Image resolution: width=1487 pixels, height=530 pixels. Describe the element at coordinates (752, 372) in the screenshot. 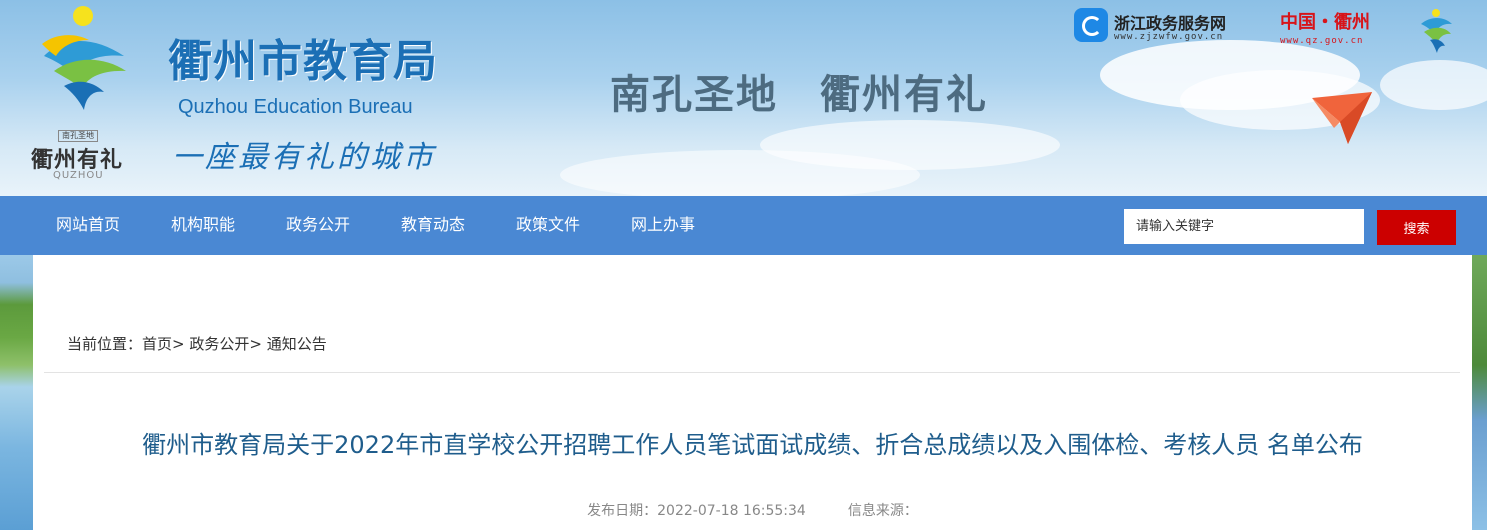

I see `breadcrumb-divider` at that location.